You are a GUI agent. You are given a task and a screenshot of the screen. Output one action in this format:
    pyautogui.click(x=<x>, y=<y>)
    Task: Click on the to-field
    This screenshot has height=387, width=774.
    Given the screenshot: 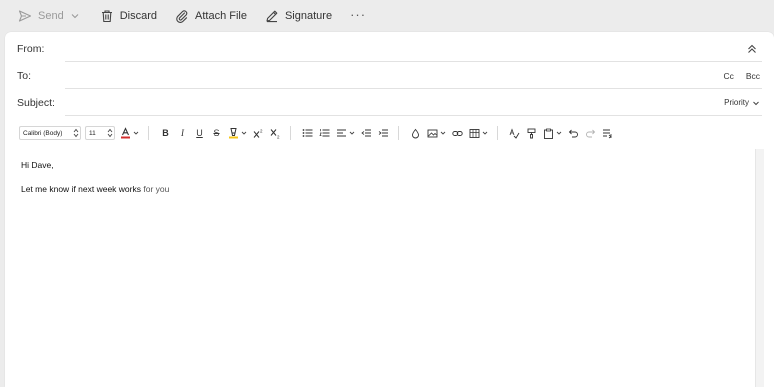 What is the action you would take?
    pyautogui.click(x=389, y=75)
    